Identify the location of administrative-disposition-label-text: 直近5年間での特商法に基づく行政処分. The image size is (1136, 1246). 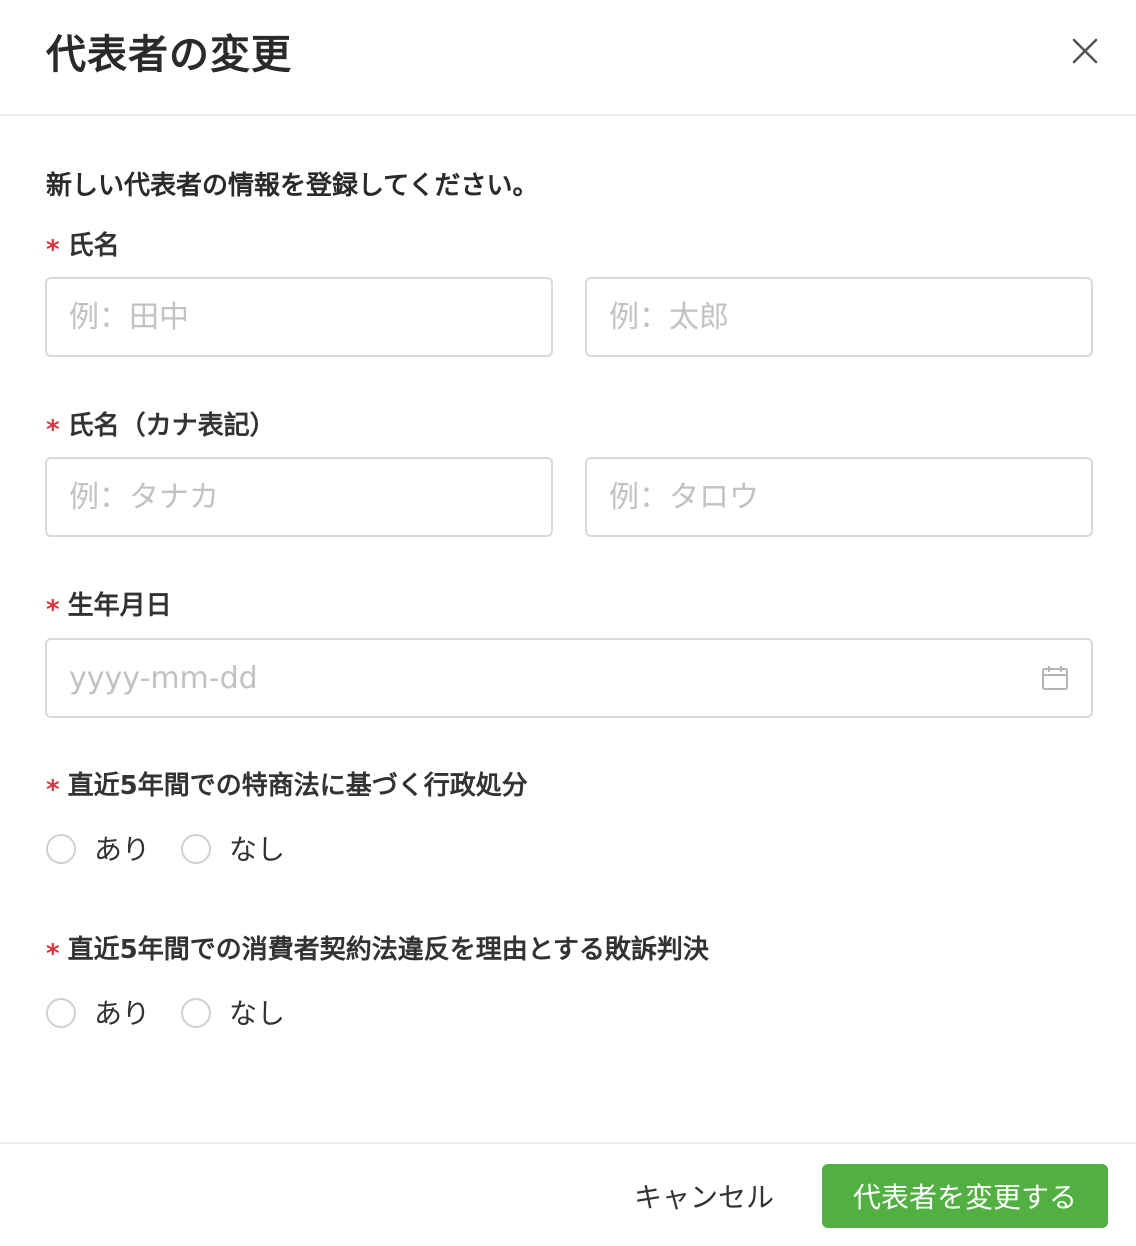
(297, 786).